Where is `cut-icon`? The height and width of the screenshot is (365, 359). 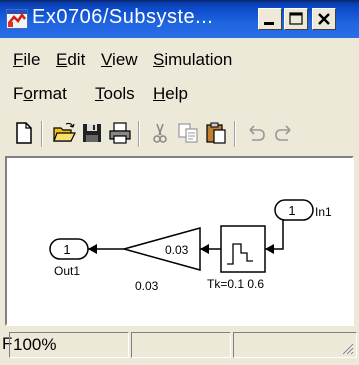 cut-icon is located at coordinates (160, 133).